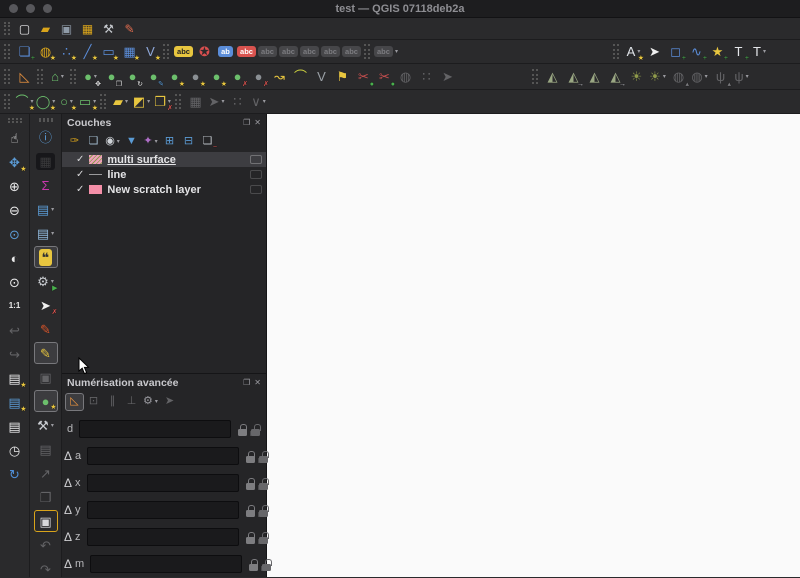 Image resolution: width=800 pixels, height=578 pixels. I want to click on lock-button-a, so click(251, 456).